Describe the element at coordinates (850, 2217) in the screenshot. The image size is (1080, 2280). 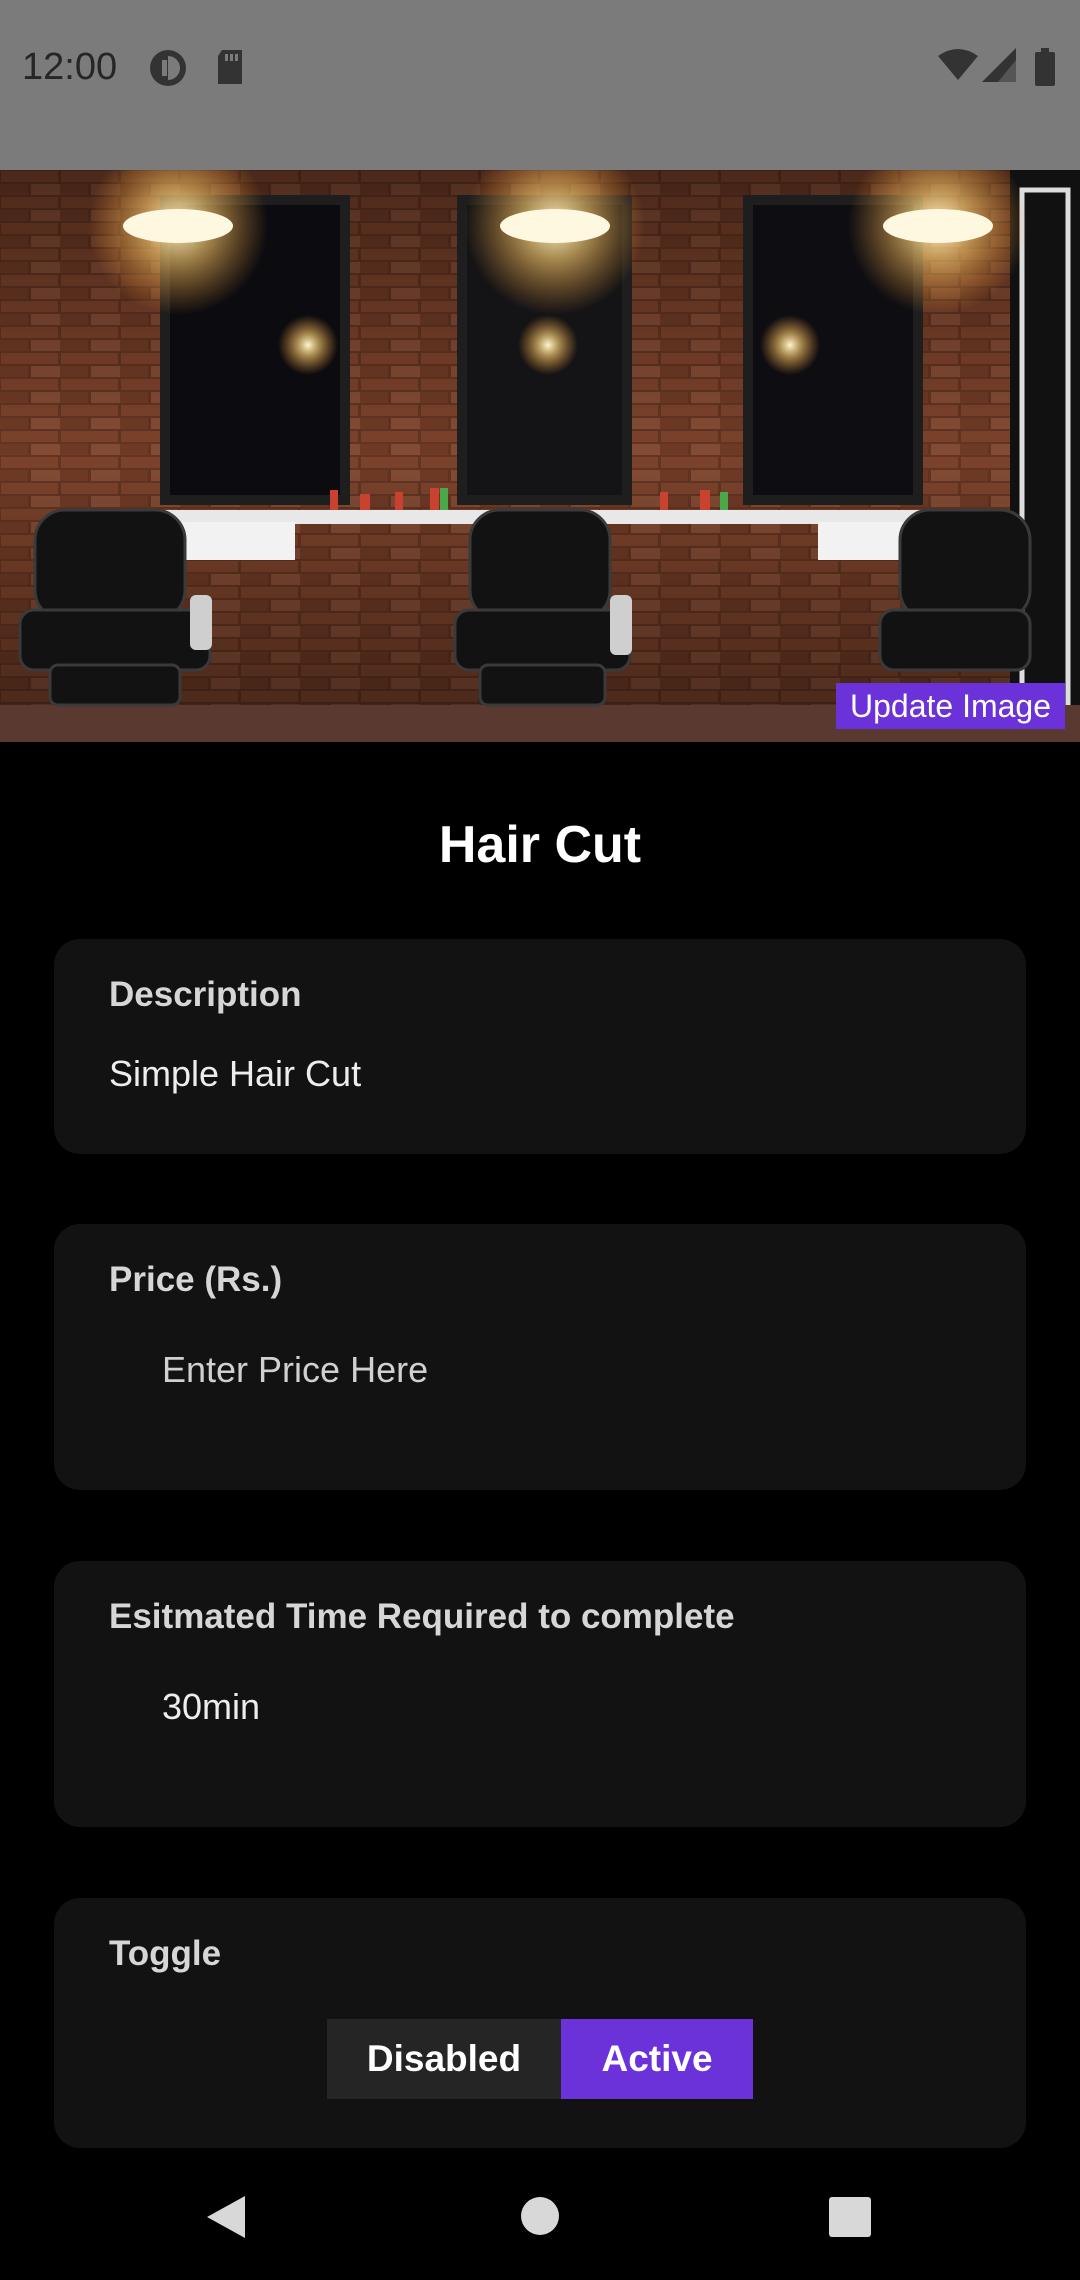
I see `recents-icon` at that location.